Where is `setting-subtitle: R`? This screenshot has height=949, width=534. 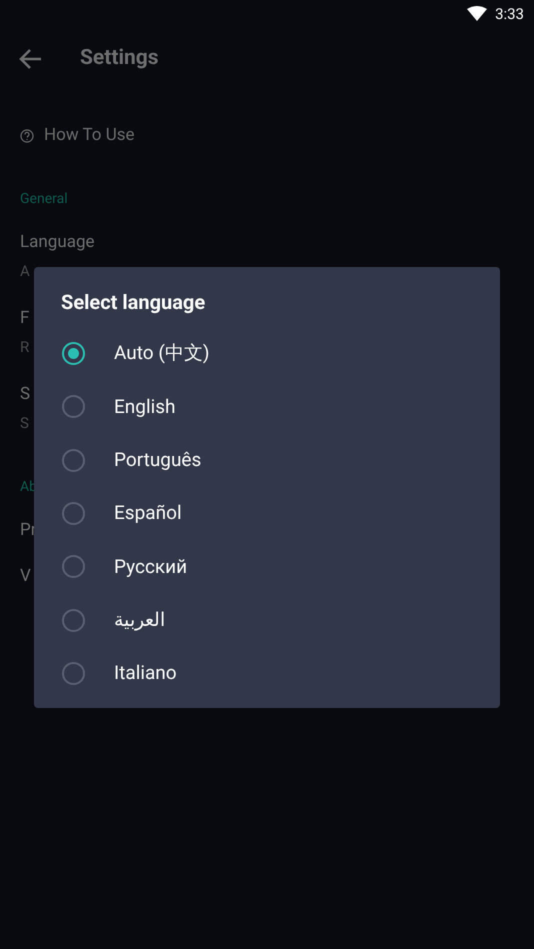 setting-subtitle: R is located at coordinates (25, 347).